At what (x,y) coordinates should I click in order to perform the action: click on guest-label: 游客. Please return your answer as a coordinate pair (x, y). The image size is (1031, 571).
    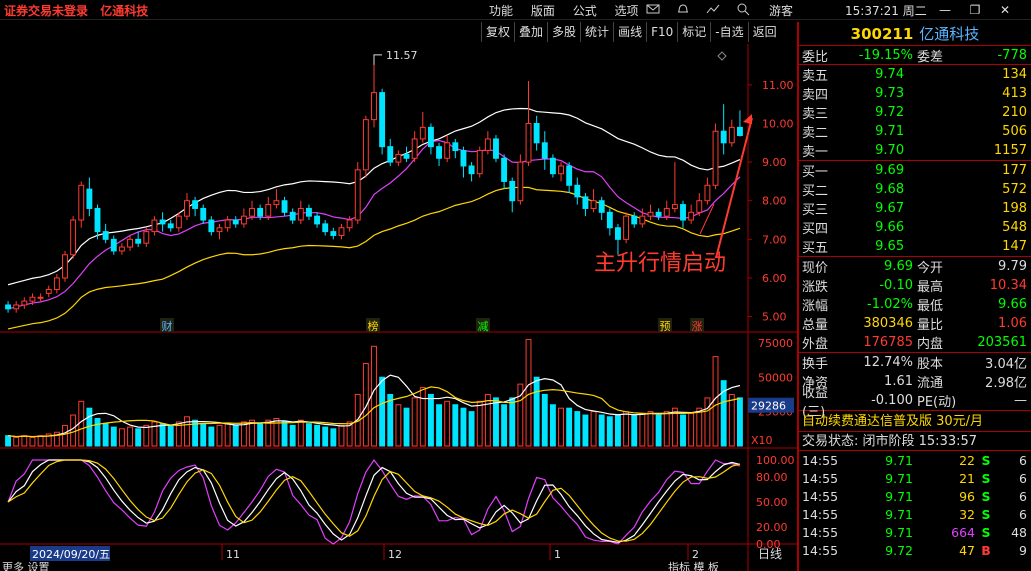
    Looking at the image, I should click on (781, 10).